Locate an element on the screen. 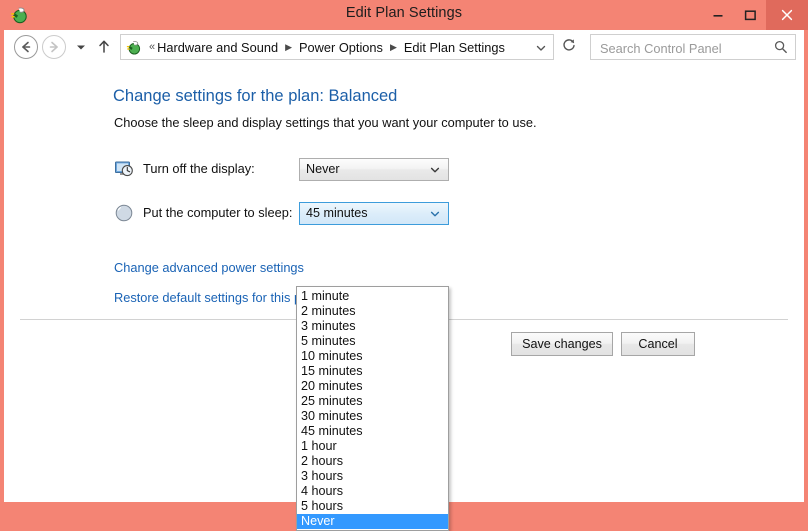 This screenshot has height=531, width=808. setting-label-display: Turn off the display: is located at coordinates (199, 168).